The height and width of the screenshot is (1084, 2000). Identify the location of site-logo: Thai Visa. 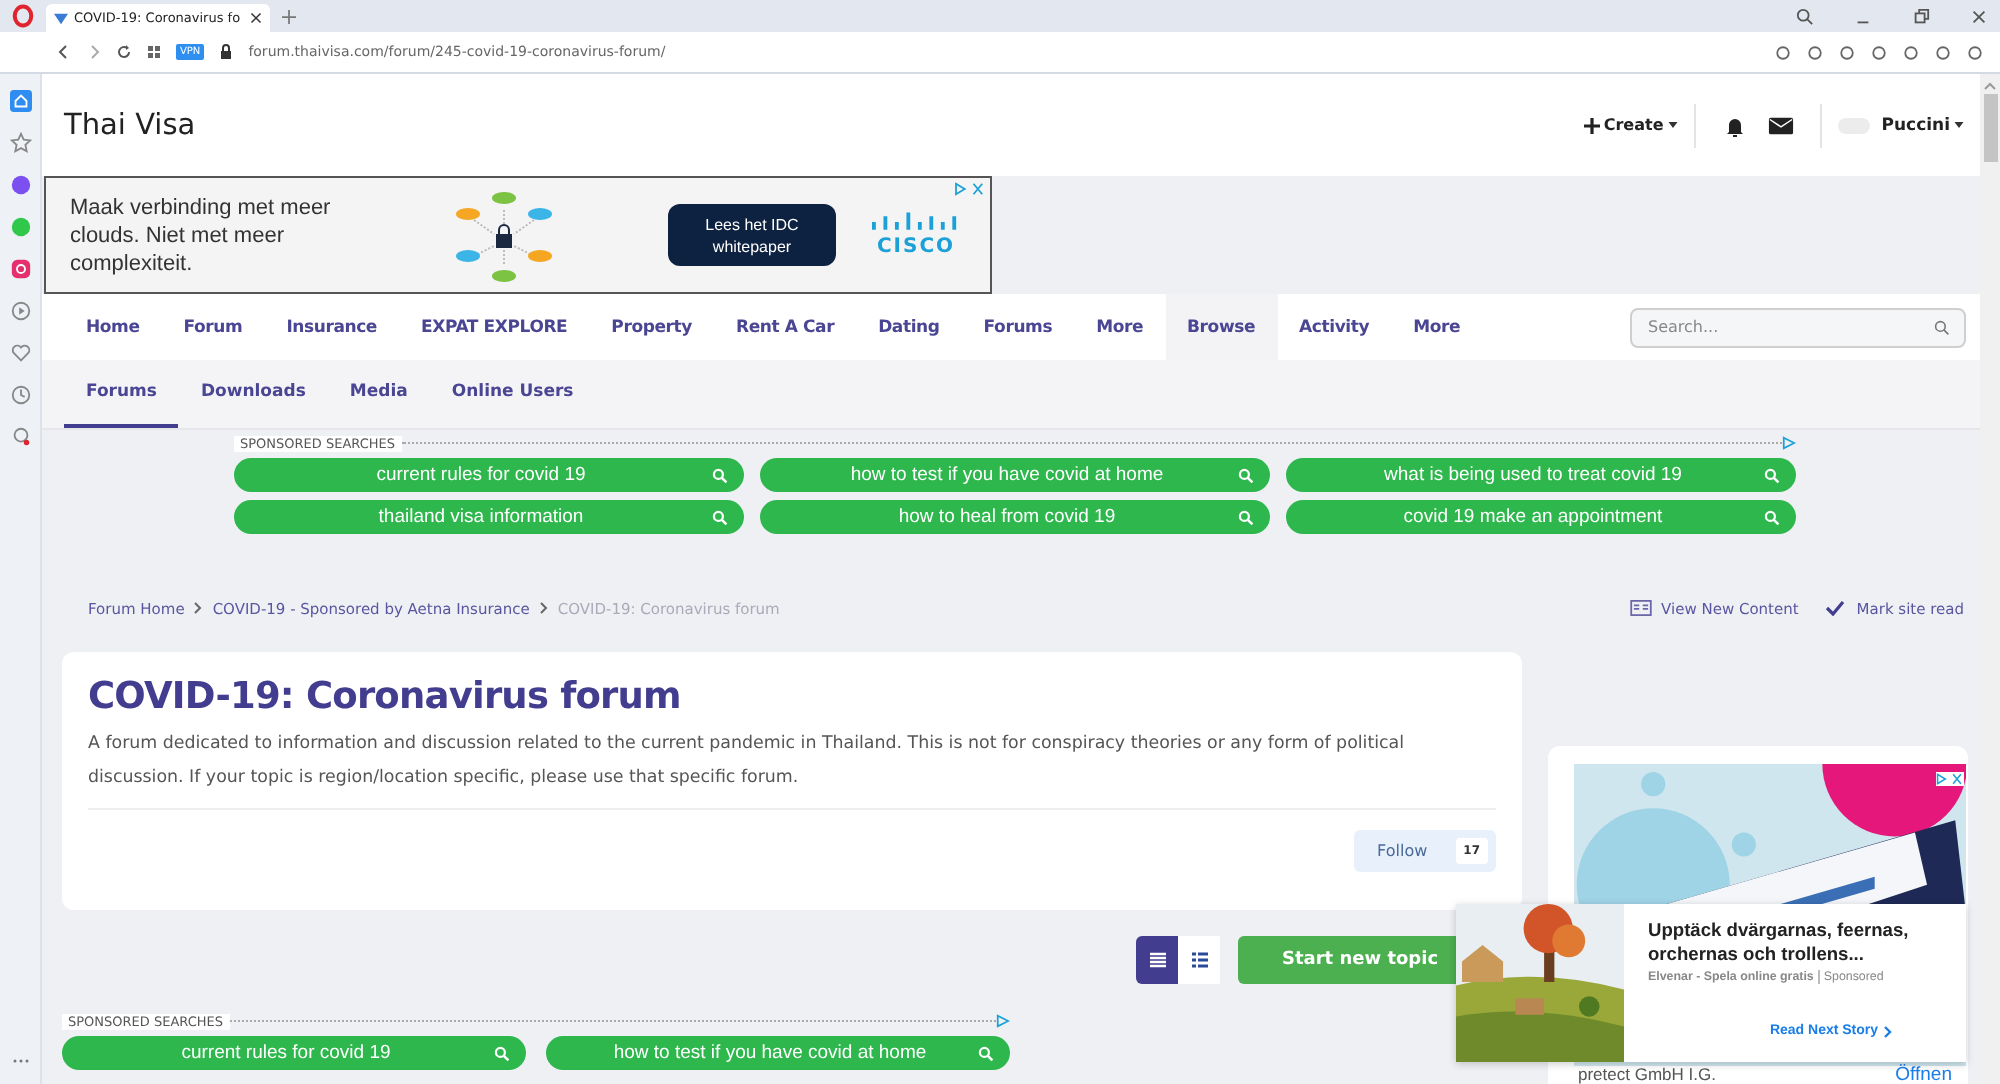
(130, 125).